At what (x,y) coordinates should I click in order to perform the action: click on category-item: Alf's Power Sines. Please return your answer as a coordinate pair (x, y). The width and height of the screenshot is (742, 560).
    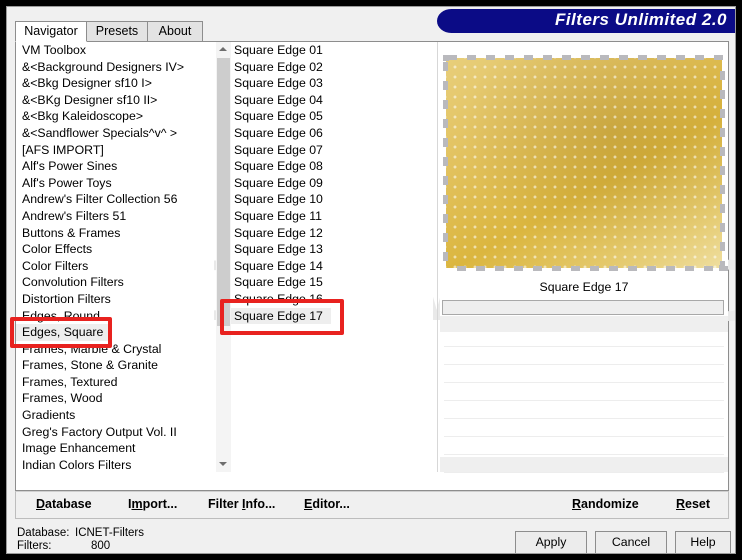
    Looking at the image, I should click on (115, 166).